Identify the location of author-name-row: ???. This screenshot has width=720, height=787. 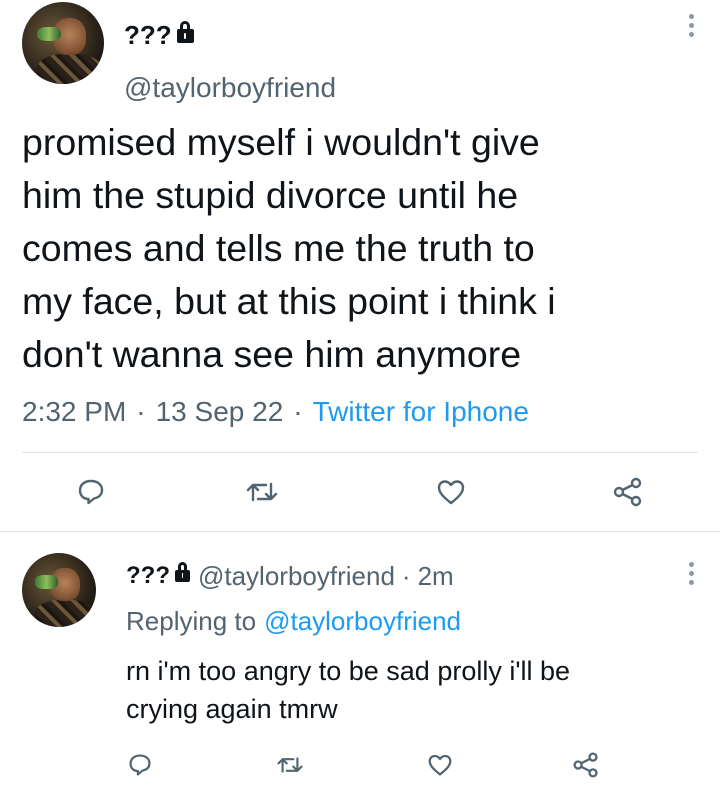
(159, 35).